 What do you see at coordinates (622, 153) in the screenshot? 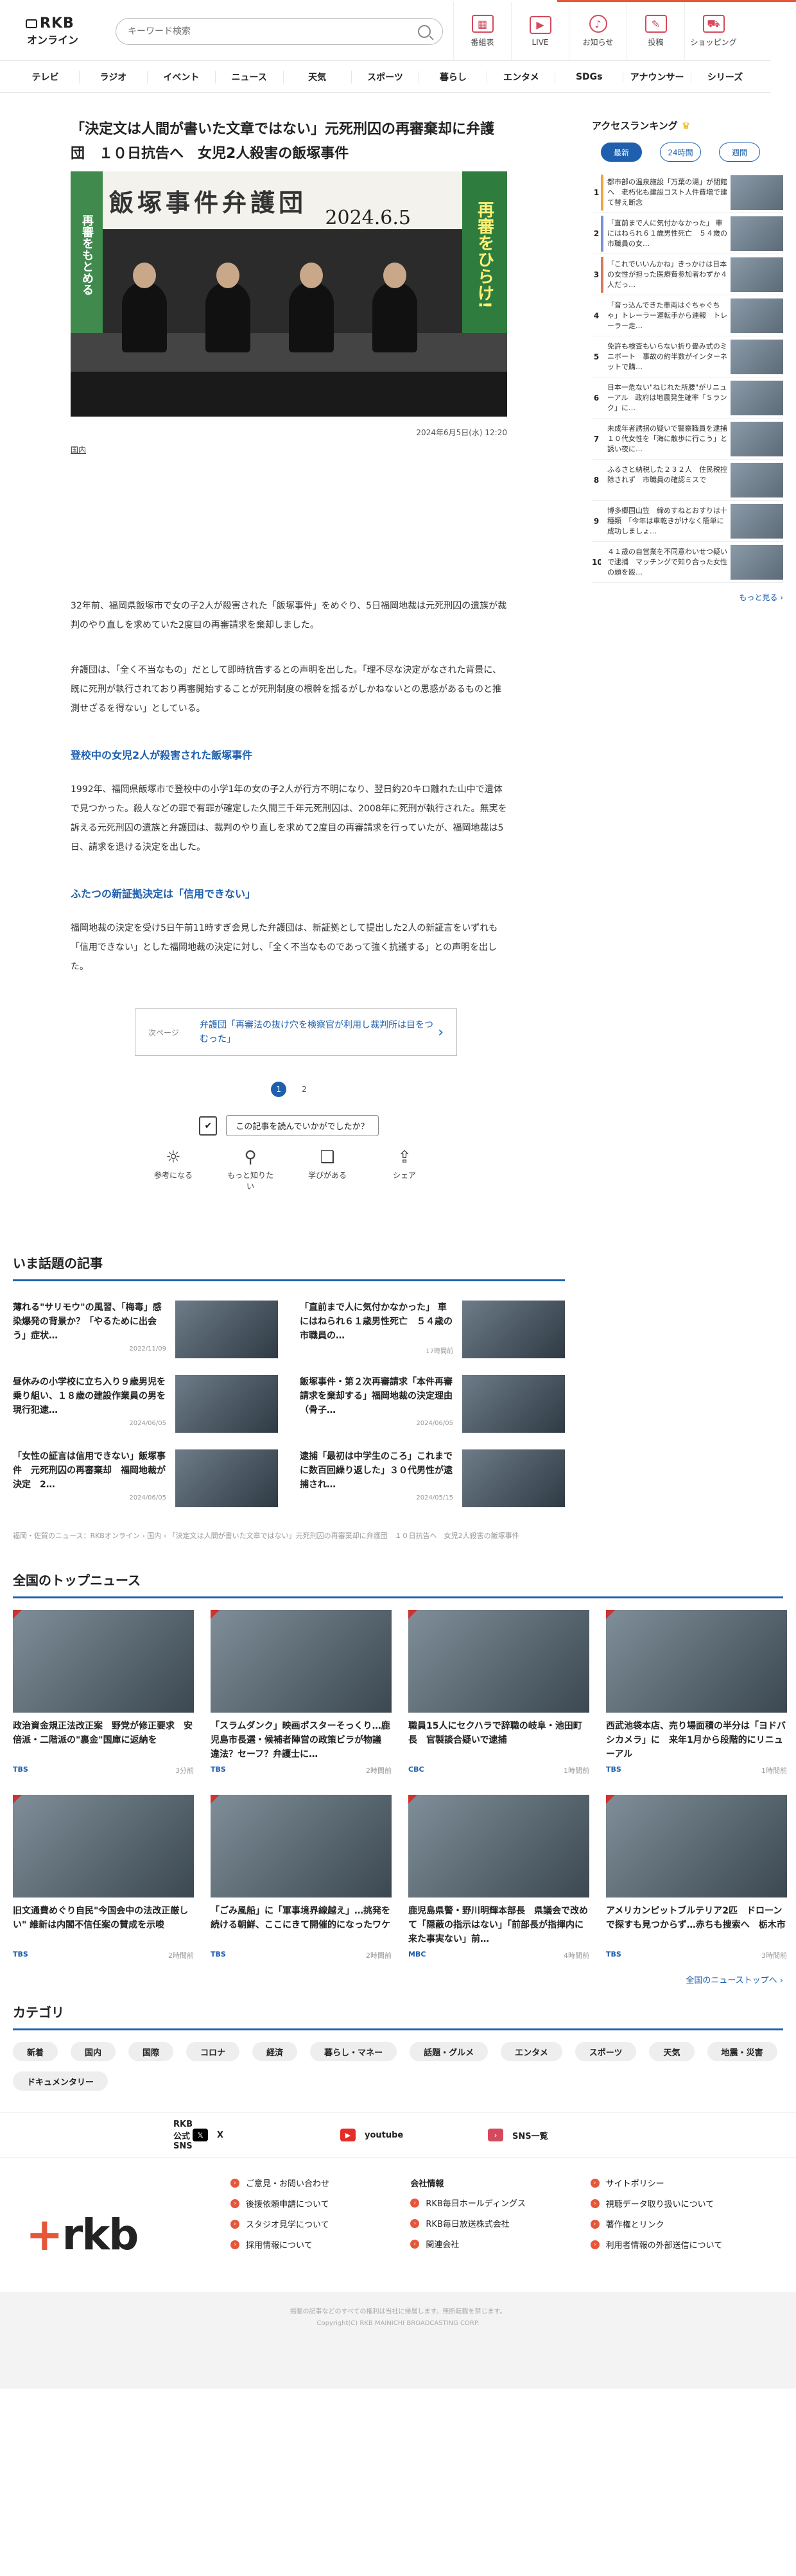
I see `ranking-tab: 最新` at bounding box center [622, 153].